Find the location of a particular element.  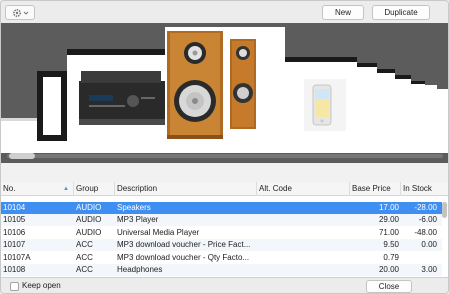

toolbar: New Duplicate is located at coordinates (224, 12).